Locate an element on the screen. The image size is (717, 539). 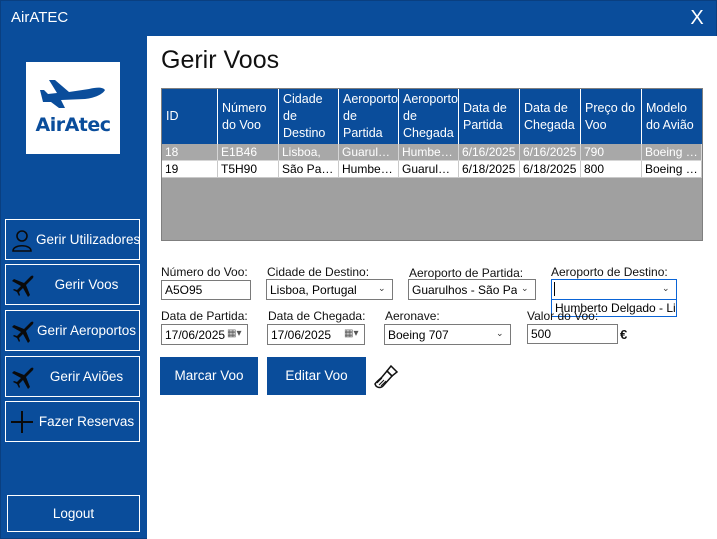
table-cell: T5H90 is located at coordinates (248, 169).